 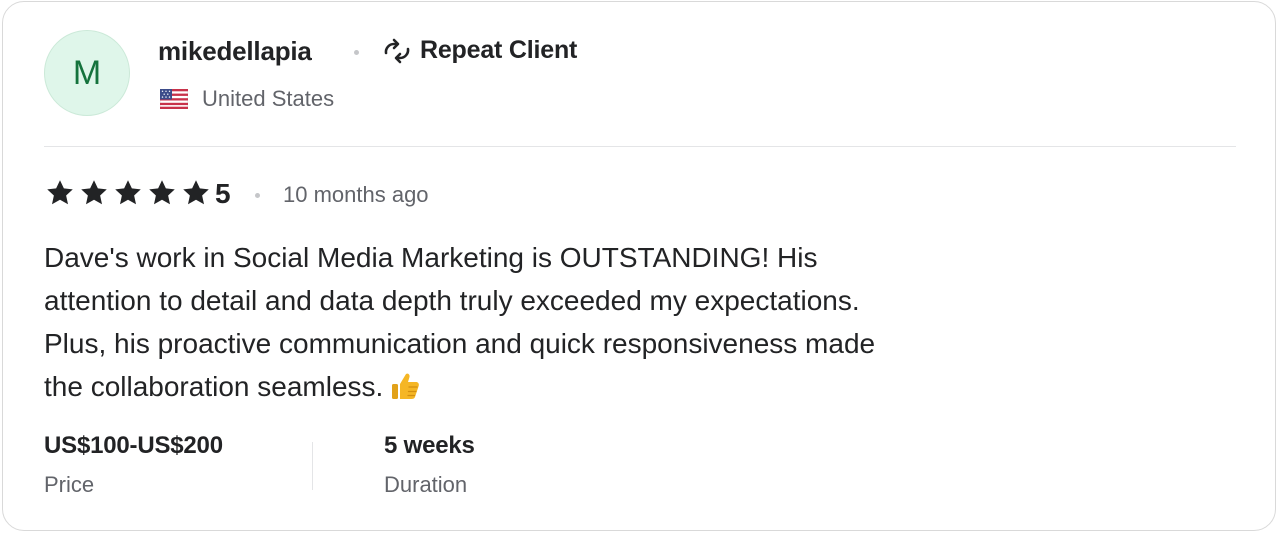 I want to click on price-value: US$100-US$200, so click(x=133, y=445).